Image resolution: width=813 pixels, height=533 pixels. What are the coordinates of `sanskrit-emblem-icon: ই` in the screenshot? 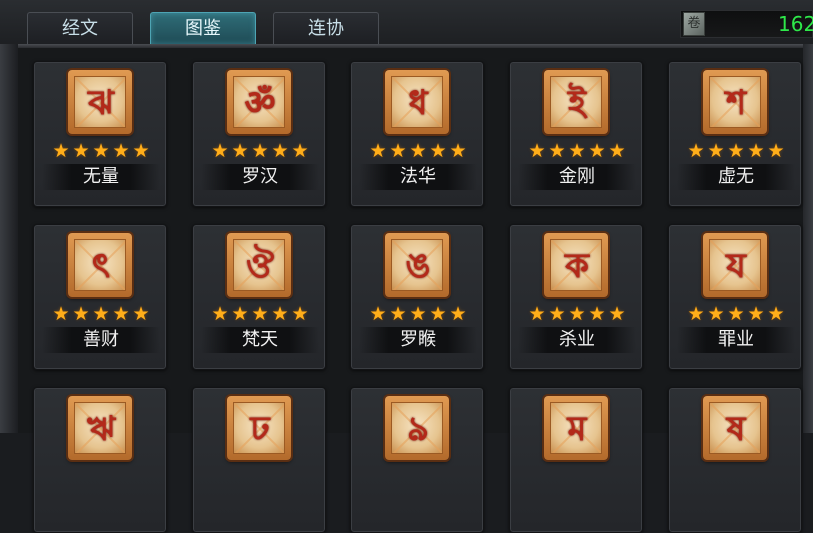 It's located at (576, 102).